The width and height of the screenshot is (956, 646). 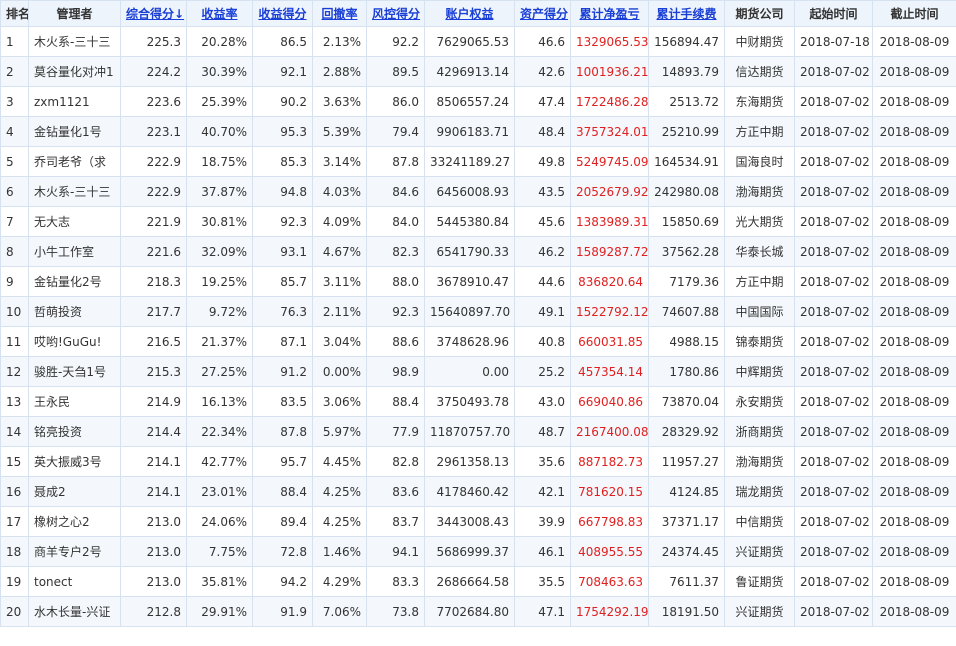 What do you see at coordinates (469, 101) in the screenshot?
I see `cell-equity: 8506557.24` at bounding box center [469, 101].